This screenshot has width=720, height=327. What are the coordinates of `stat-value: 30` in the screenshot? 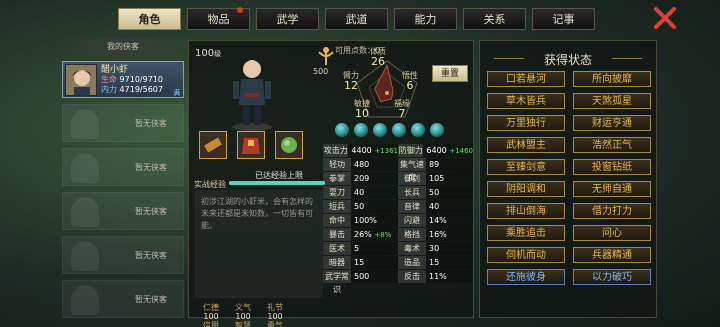 It's located at (449, 248).